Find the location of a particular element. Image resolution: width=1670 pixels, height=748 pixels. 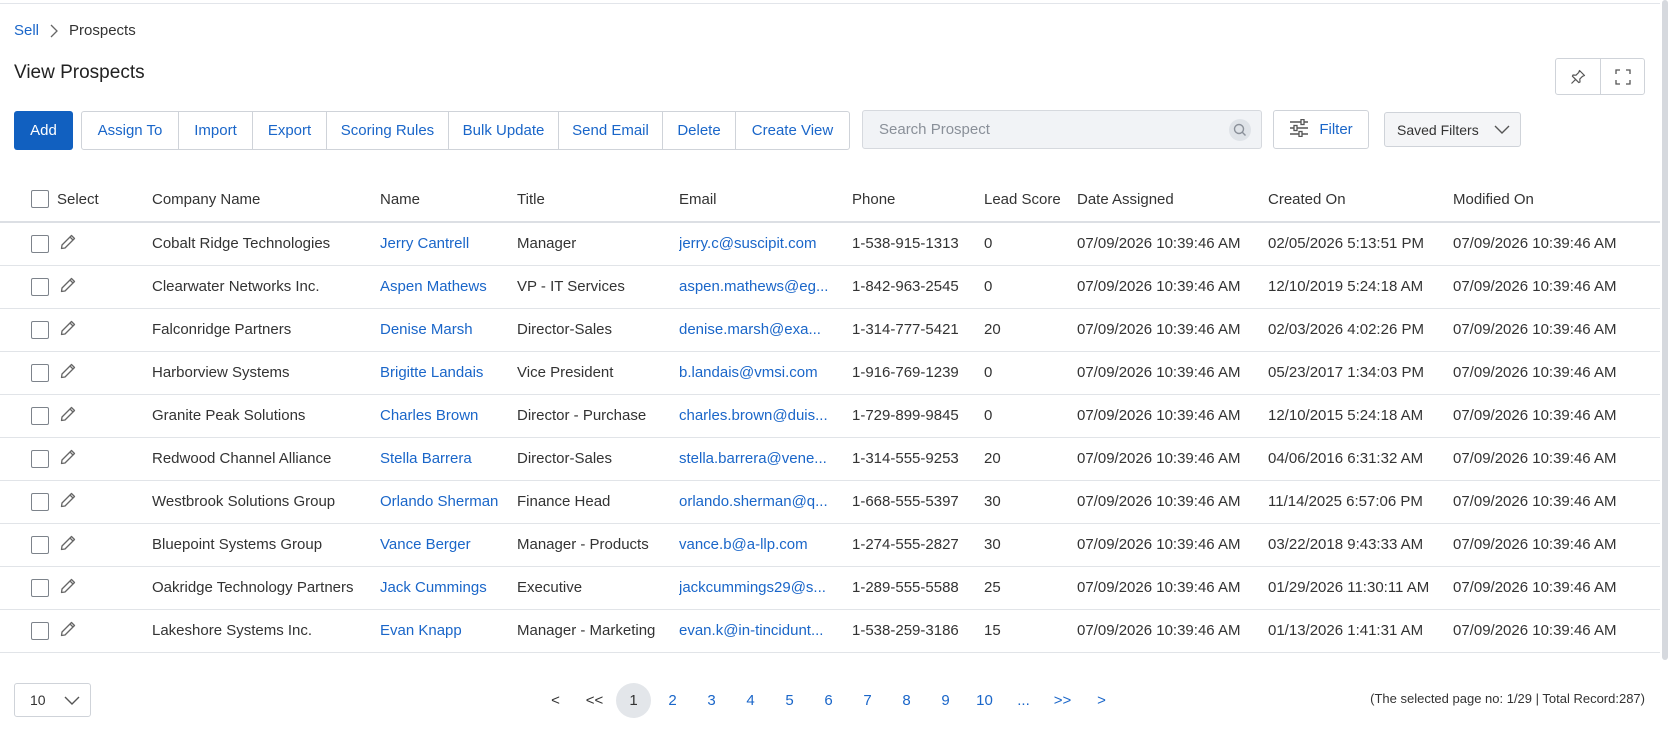

phone-cell: 1-314-555-9253 is located at coordinates (918, 459).